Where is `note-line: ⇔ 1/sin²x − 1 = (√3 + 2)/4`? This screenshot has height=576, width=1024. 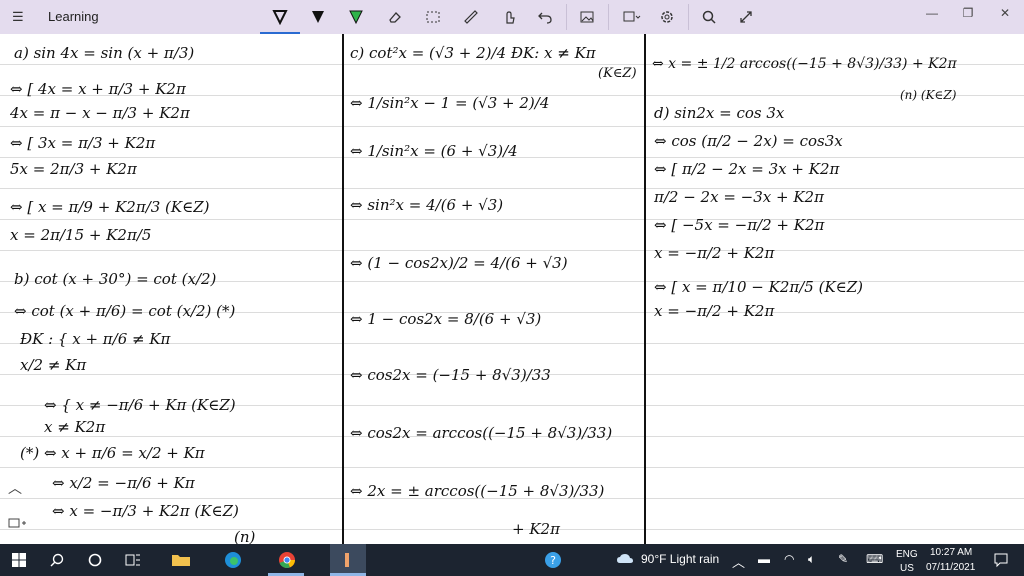
note-line: ⇔ 1/sin²x − 1 = (√3 + 2)/4 is located at coordinates (450, 103).